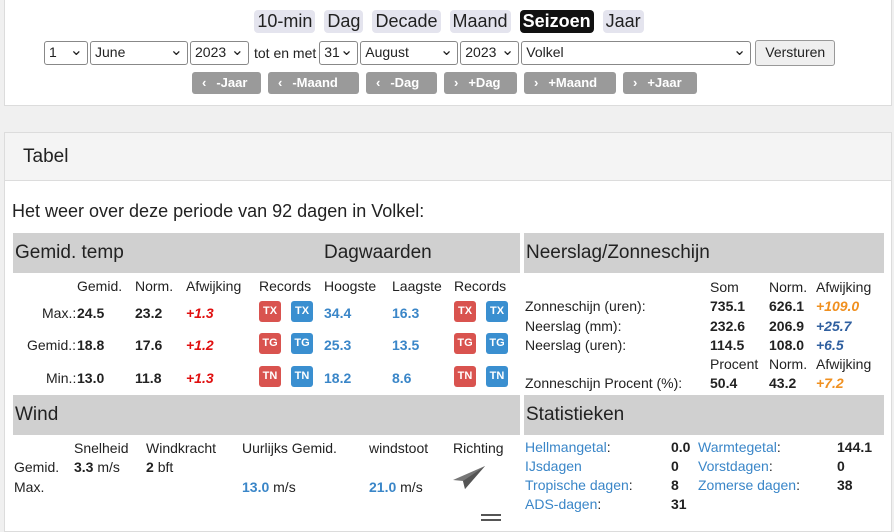 This screenshot has height=532, width=894. I want to click on wind-direction-arrow-icon, so click(469, 477).